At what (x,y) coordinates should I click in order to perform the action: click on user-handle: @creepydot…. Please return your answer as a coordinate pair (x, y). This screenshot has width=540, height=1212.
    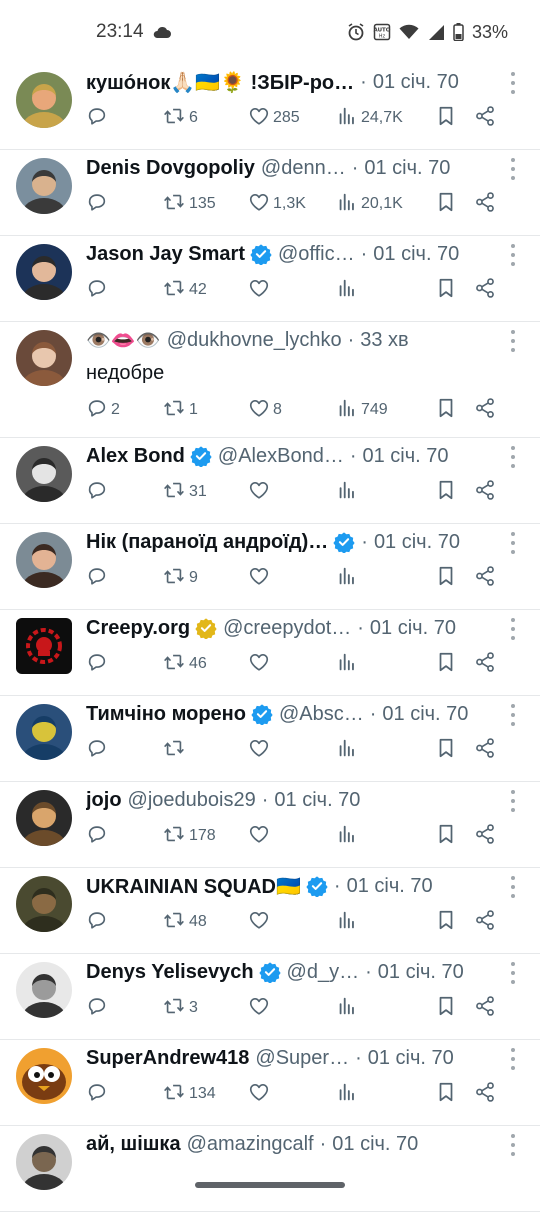
    Looking at the image, I should click on (287, 628).